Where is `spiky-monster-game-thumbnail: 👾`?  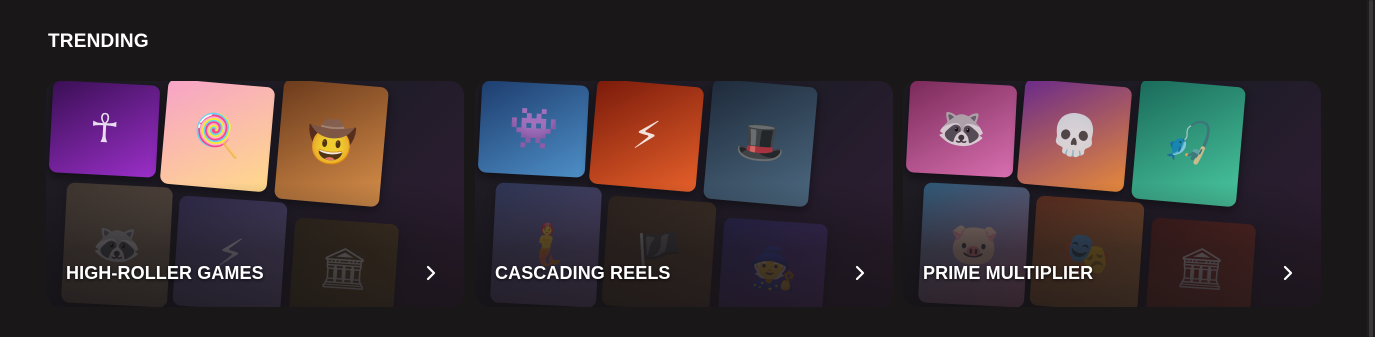
spiky-monster-game-thumbnail: 👾 is located at coordinates (533, 129).